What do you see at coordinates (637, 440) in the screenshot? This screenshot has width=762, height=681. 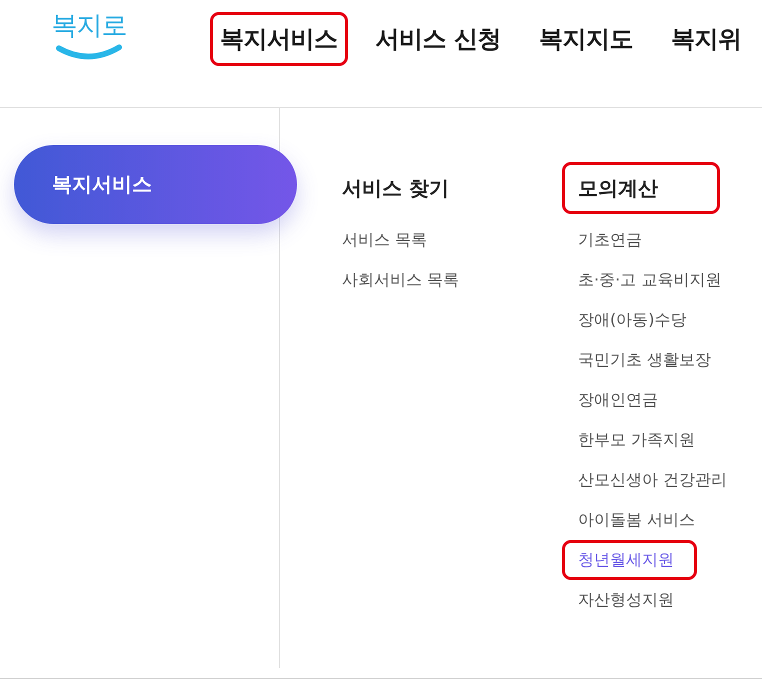 I see `menu-link: 한부모 가족지원` at bounding box center [637, 440].